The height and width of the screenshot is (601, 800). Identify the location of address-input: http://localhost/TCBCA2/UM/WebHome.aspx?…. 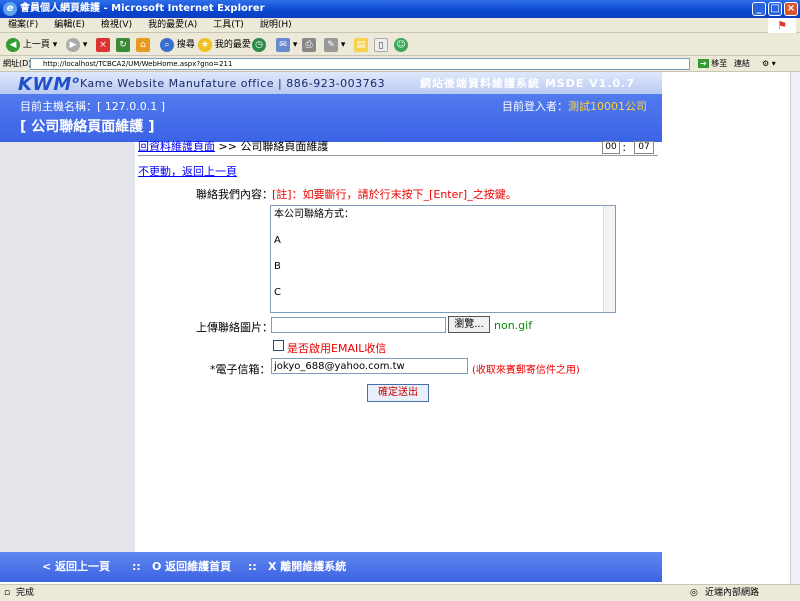
(360, 64).